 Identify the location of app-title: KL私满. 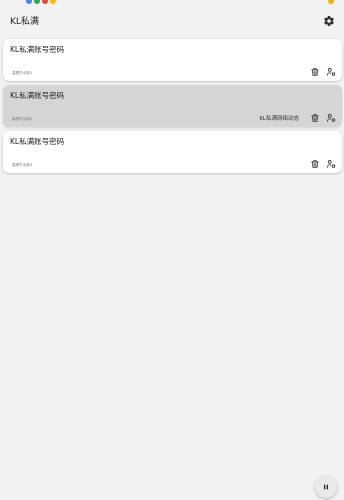
(24, 22).